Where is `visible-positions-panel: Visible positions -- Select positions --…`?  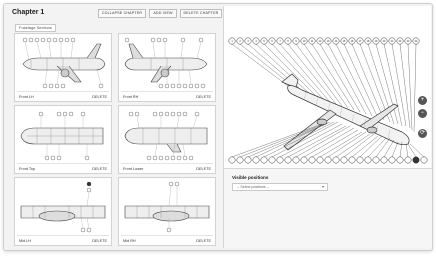 visible-positions-panel: Visible positions -- Select positions --… is located at coordinates (328, 208).